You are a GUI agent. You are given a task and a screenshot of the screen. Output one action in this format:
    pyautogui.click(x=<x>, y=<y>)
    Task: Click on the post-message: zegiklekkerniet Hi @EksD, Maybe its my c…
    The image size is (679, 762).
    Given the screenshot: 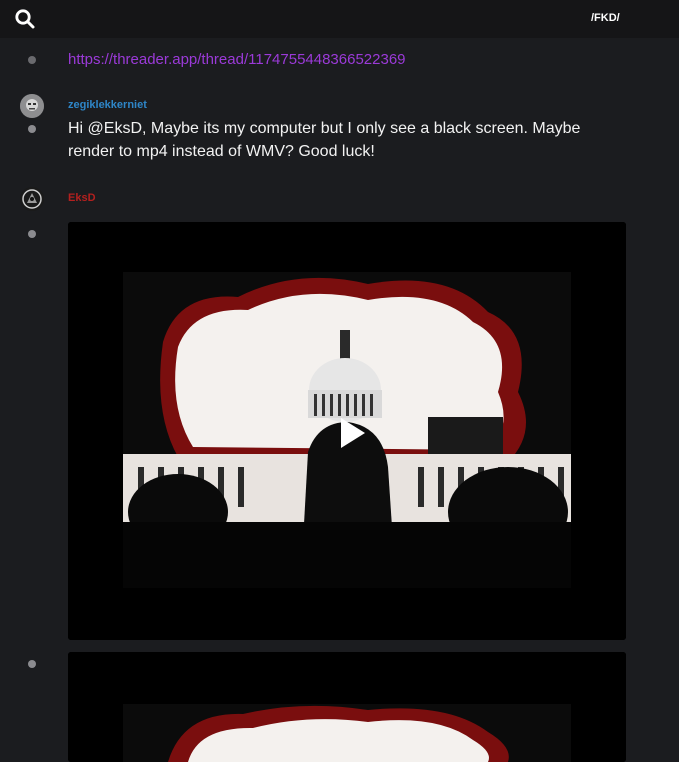 What is the action you would take?
    pyautogui.click(x=339, y=131)
    